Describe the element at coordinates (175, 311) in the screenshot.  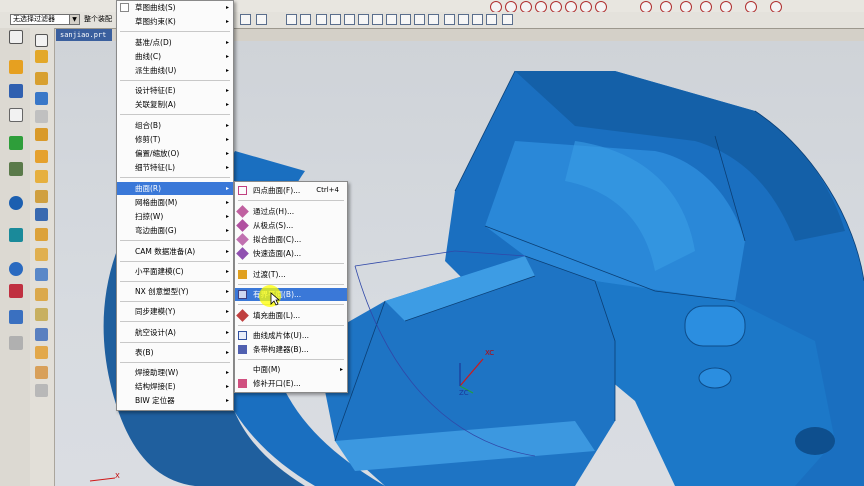
I see `menu-item-sync-modeling: 同步建模(Y) ▸` at that location.